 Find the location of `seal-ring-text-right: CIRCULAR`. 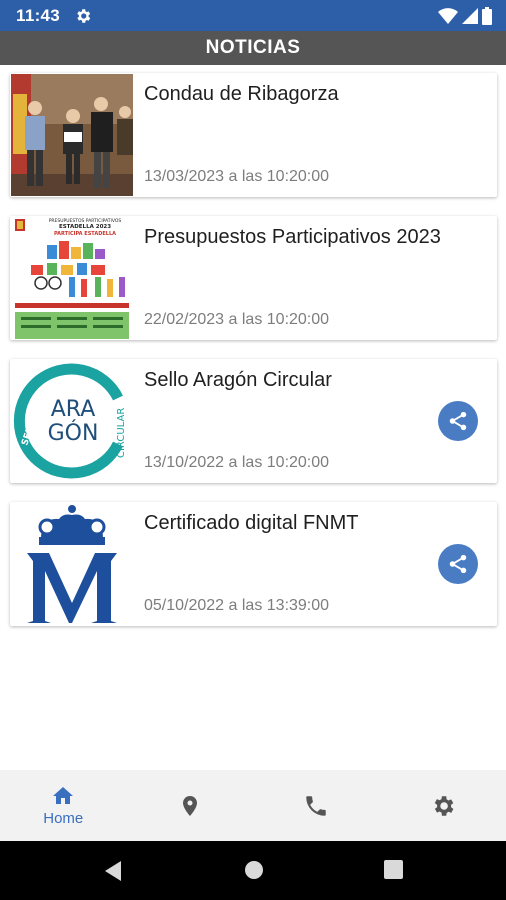

seal-ring-text-right: CIRCULAR is located at coordinates (121, 433).